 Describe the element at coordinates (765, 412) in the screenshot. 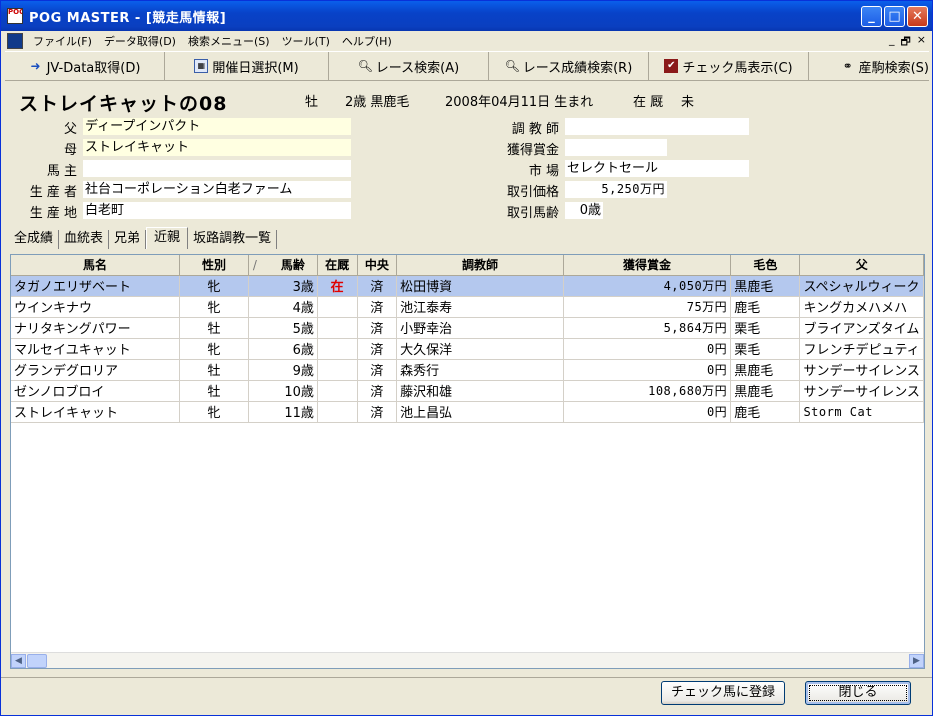

I see `cell-coat: 鹿毛` at that location.